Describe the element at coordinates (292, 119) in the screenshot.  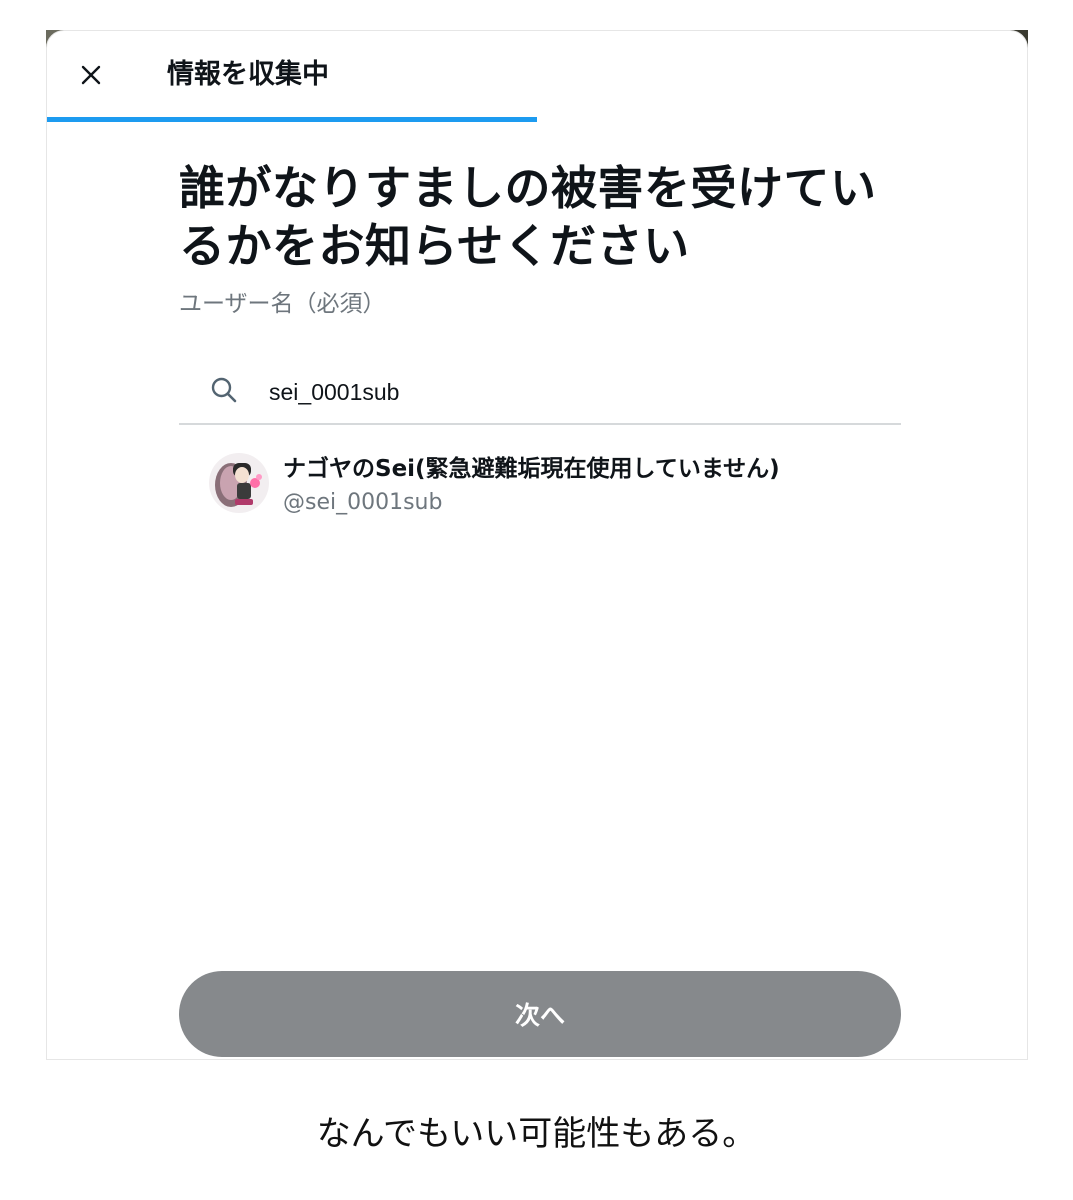
I see `progress-fill` at that location.